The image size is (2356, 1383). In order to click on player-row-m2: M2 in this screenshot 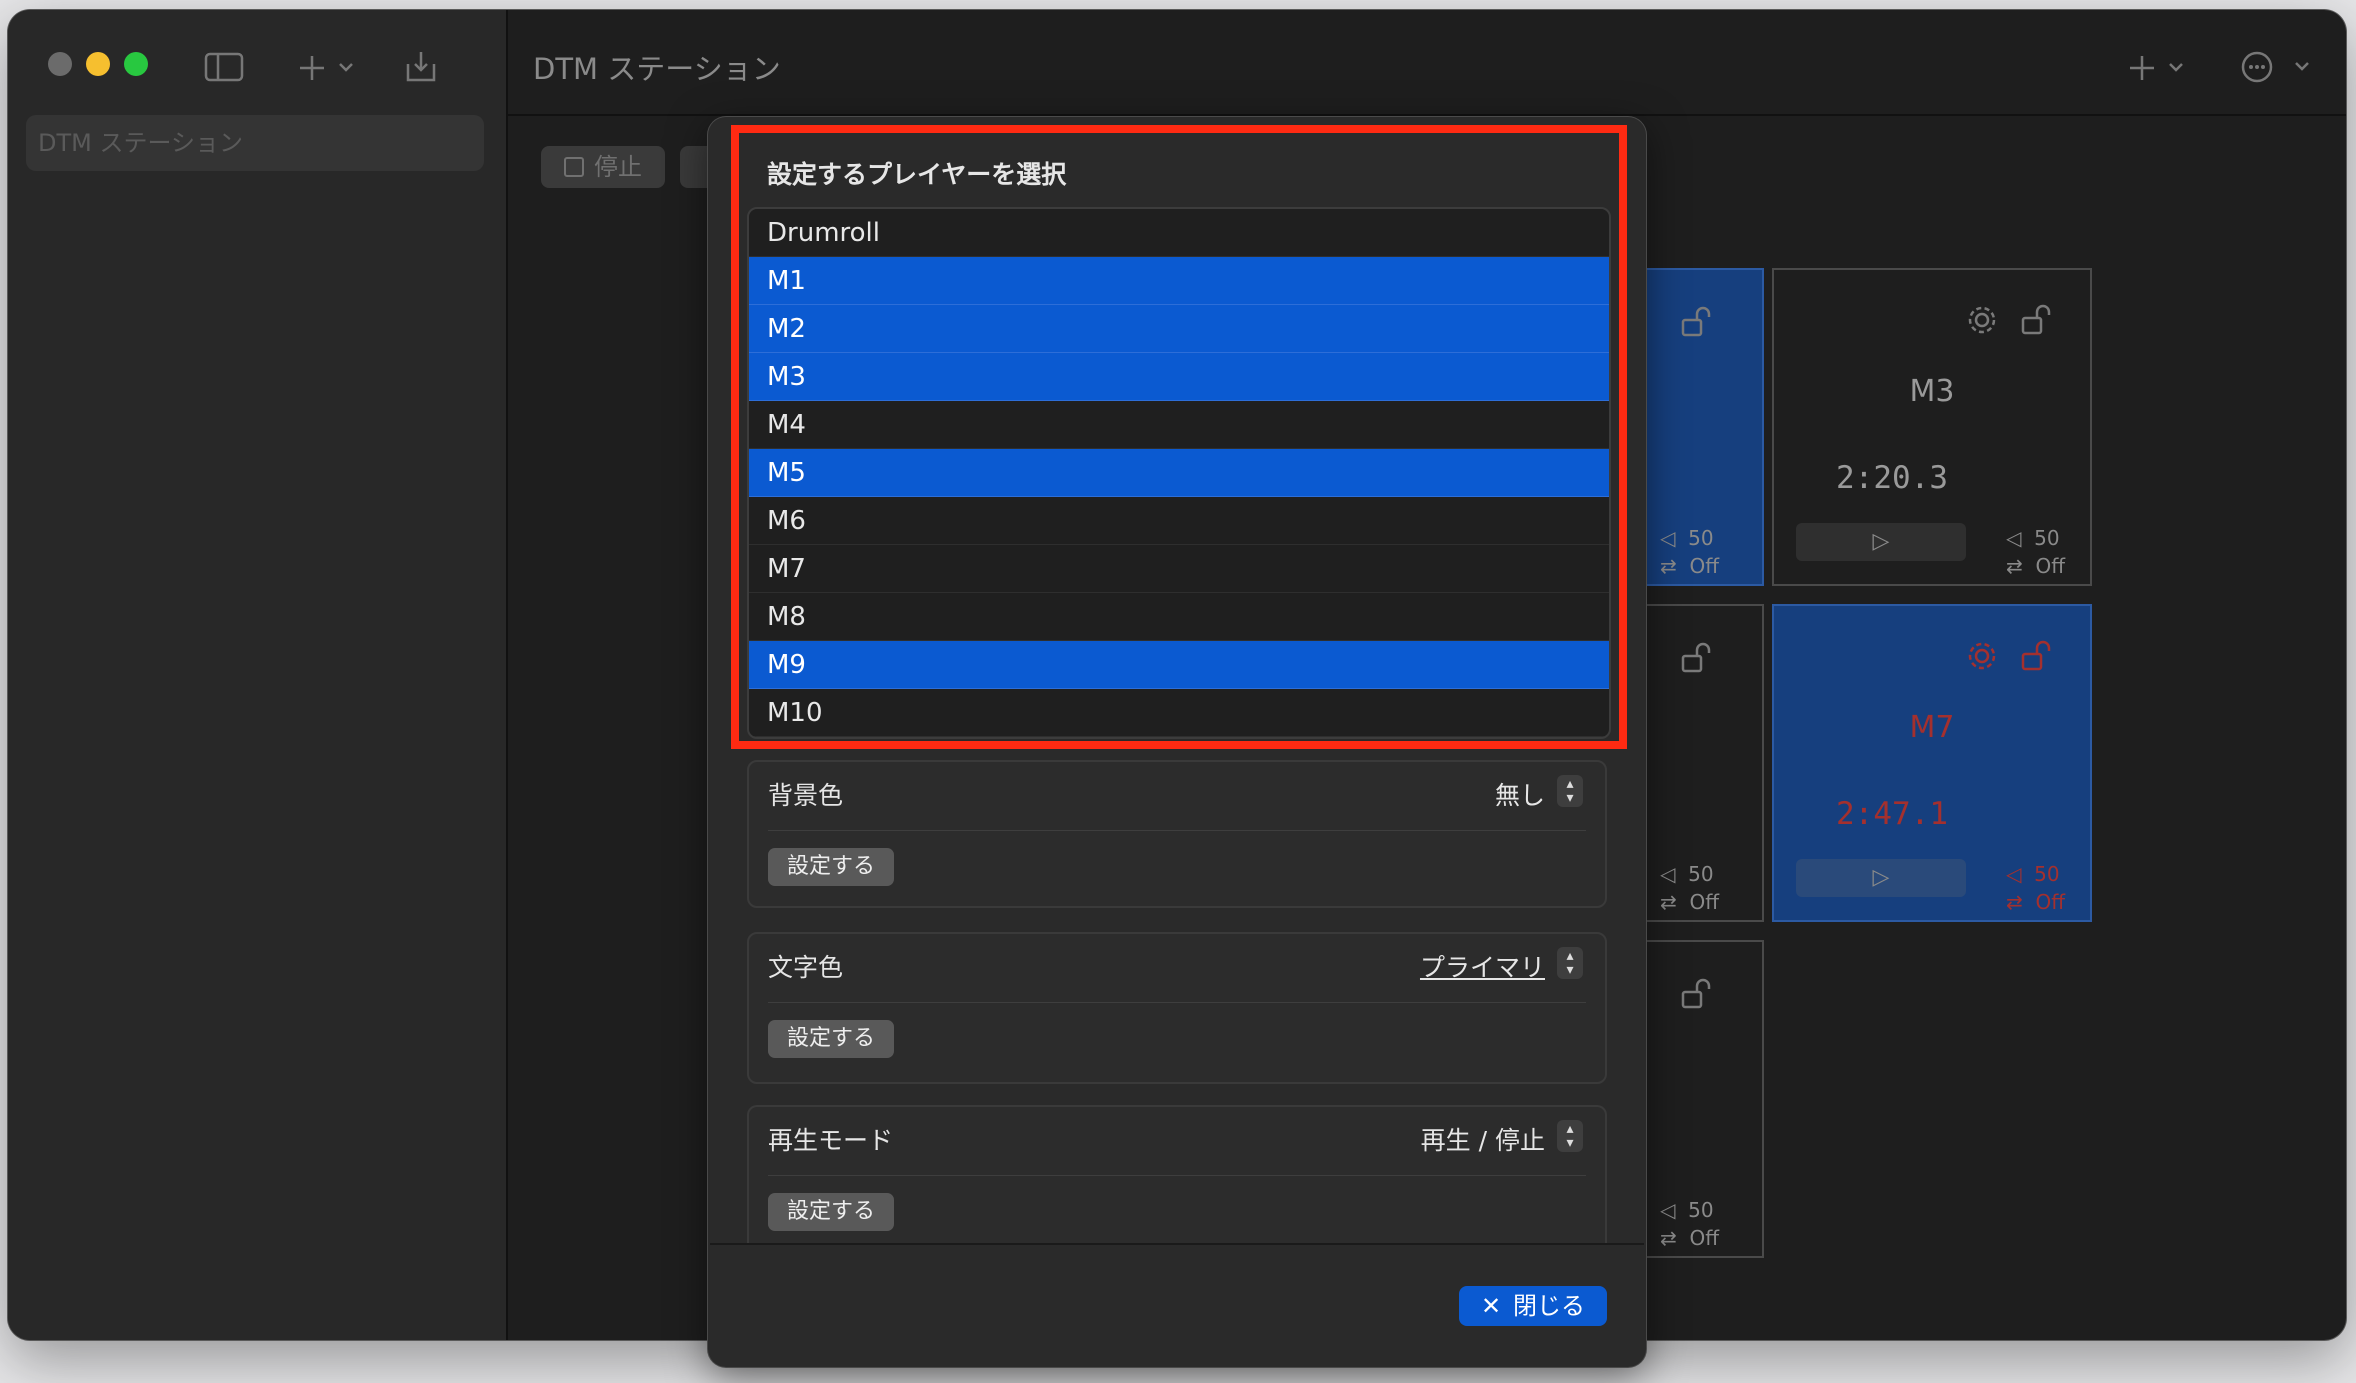, I will do `click(1179, 329)`.